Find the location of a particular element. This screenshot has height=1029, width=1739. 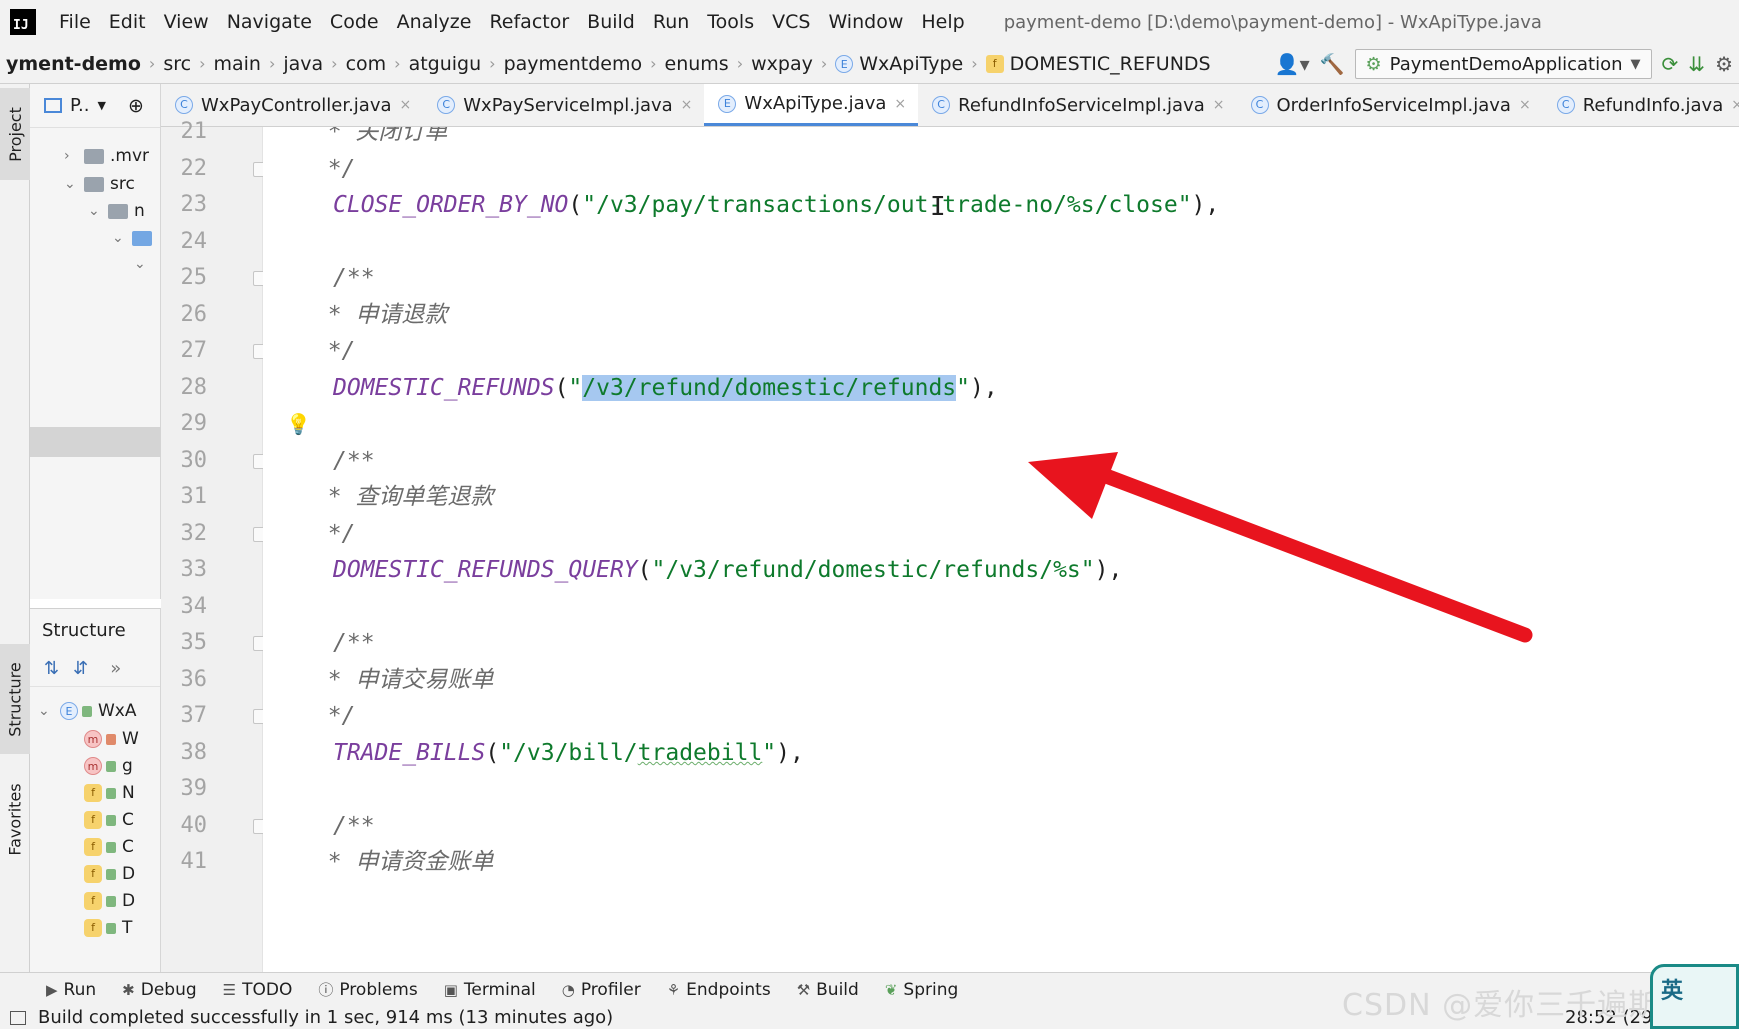

tree-item-package: ⌄ is located at coordinates (141, 264).